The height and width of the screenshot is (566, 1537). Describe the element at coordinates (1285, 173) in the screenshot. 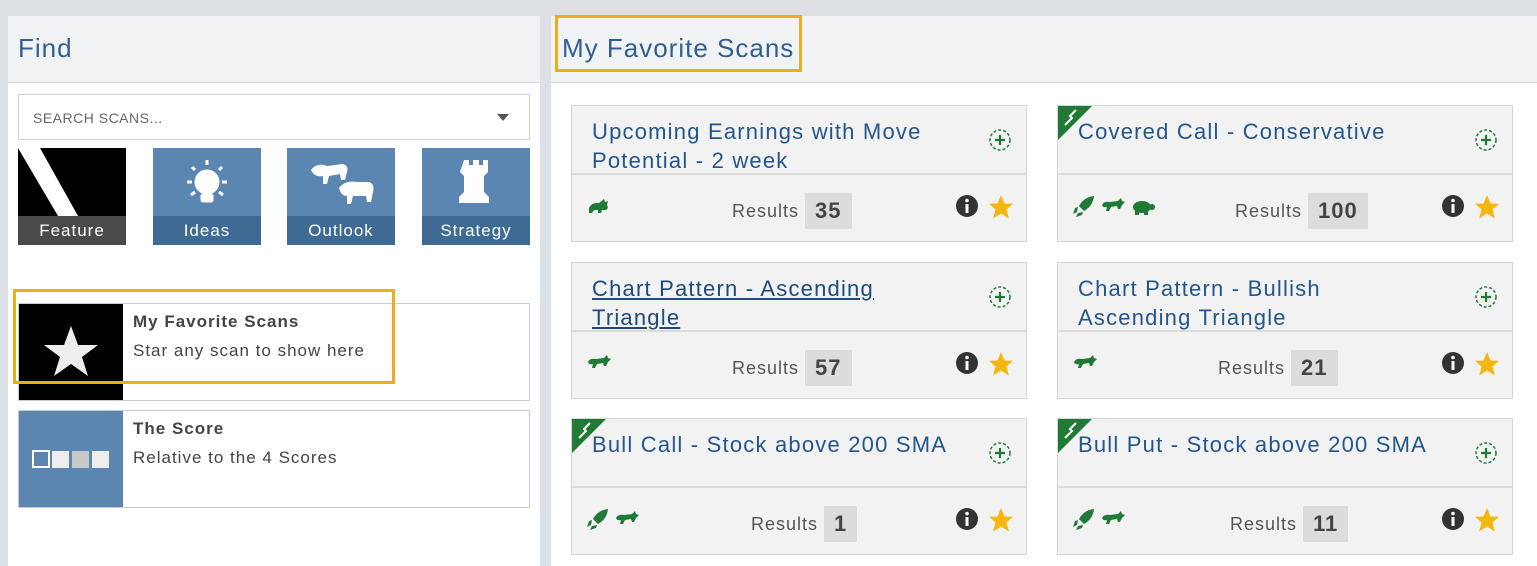

I see `scan-card: Covered Call - Conservative Results 100` at that location.